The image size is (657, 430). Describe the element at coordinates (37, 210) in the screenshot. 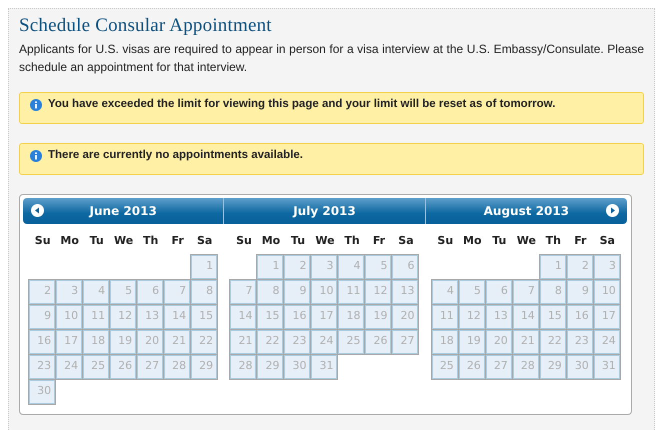

I see `previous-month-icon` at that location.